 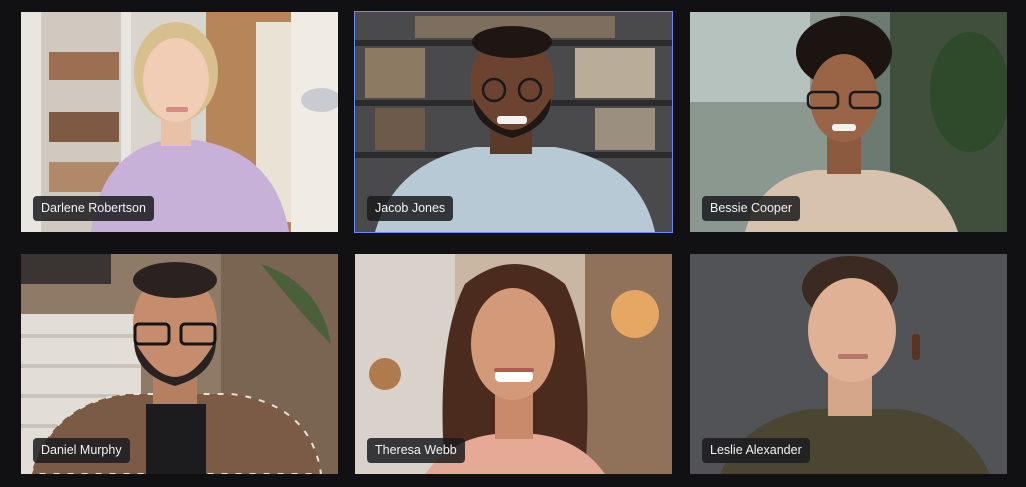 I want to click on participant-name: Leslie Alexander, so click(x=756, y=450).